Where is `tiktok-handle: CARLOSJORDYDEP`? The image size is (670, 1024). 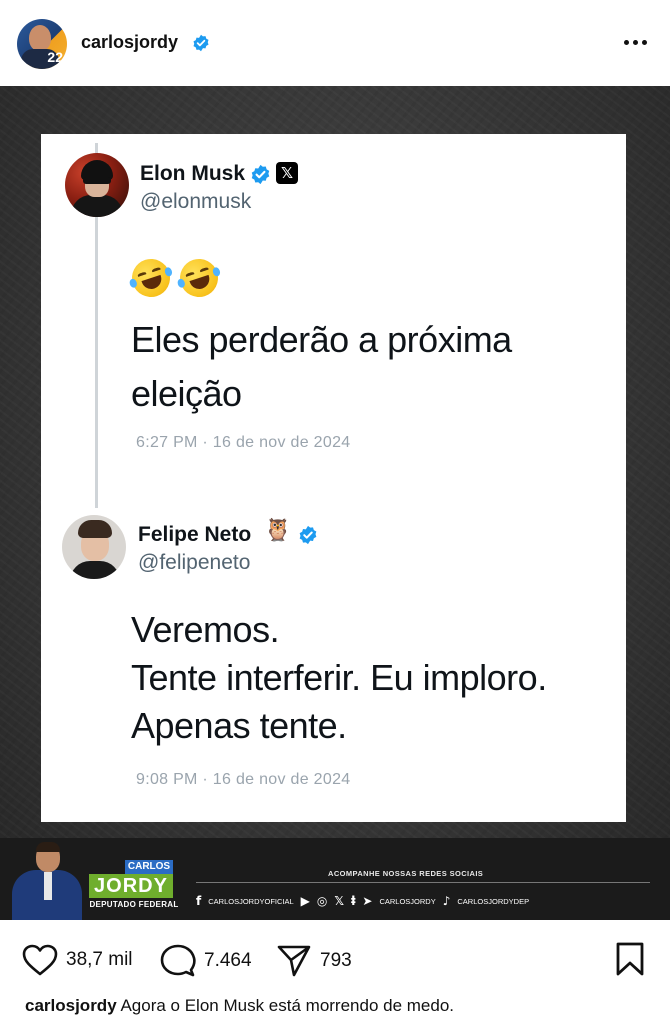
tiktok-handle: CARLOSJORDYDEP is located at coordinates (493, 901).